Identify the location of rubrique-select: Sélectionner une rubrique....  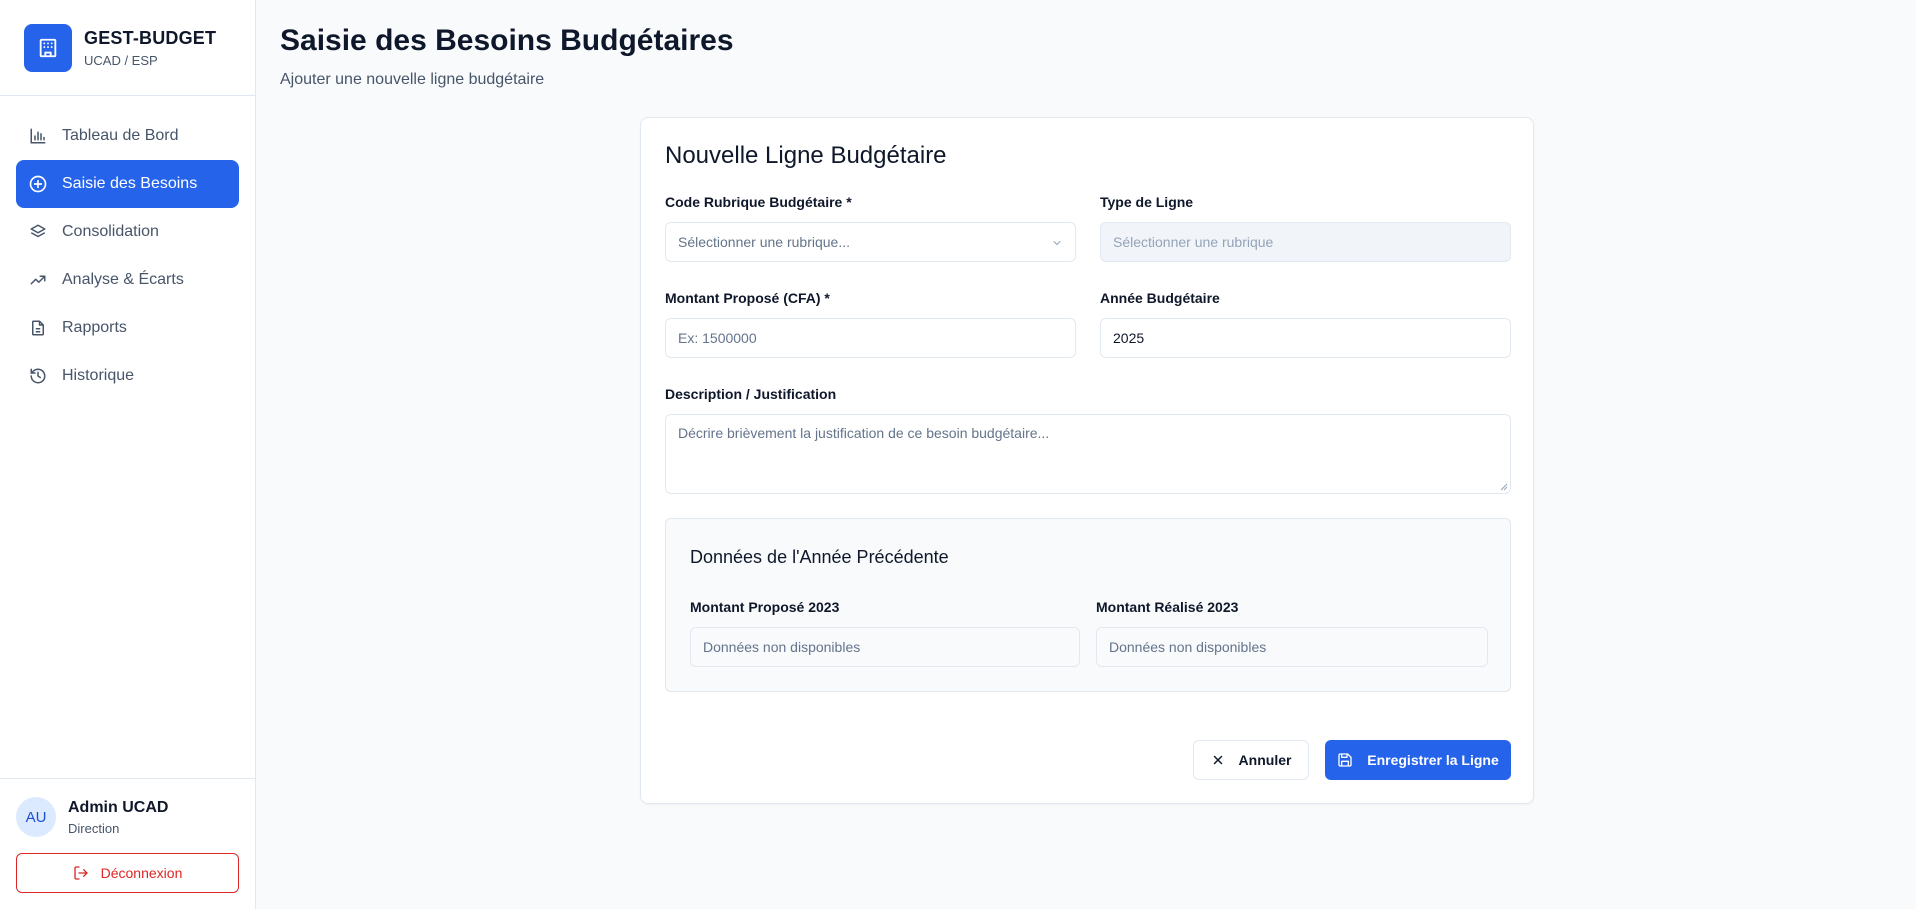
(870, 242).